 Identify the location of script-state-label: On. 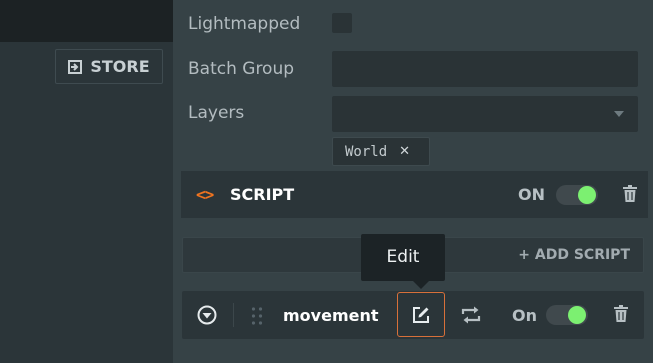
(524, 315).